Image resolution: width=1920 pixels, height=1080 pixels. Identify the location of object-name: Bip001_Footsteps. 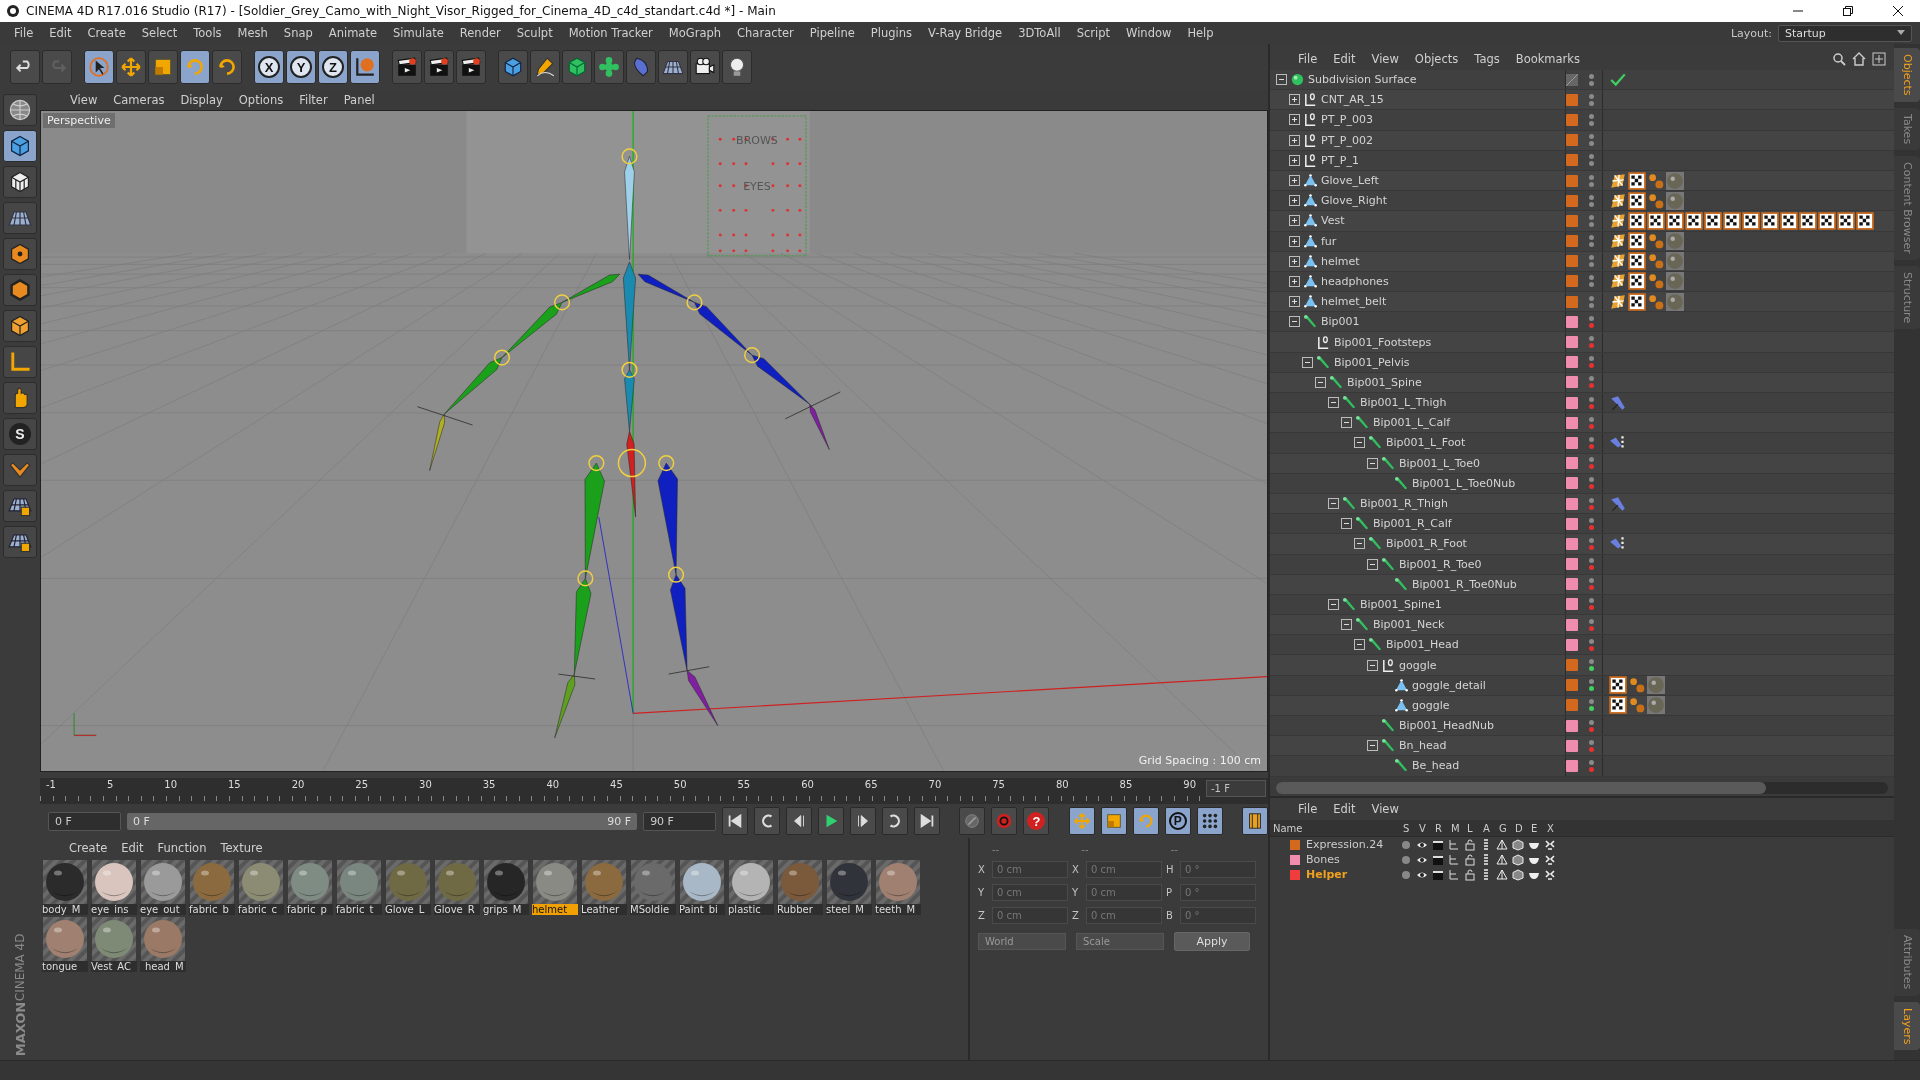
(1383, 342).